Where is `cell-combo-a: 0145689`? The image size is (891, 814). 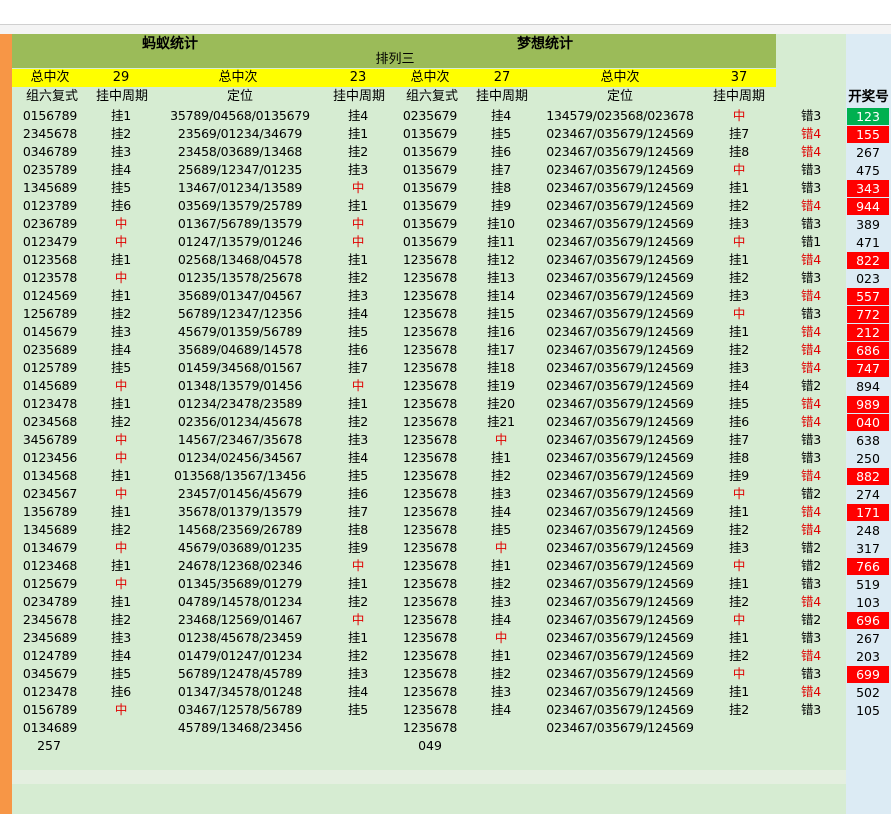
cell-combo-a: 0145689 is located at coordinates (50, 385).